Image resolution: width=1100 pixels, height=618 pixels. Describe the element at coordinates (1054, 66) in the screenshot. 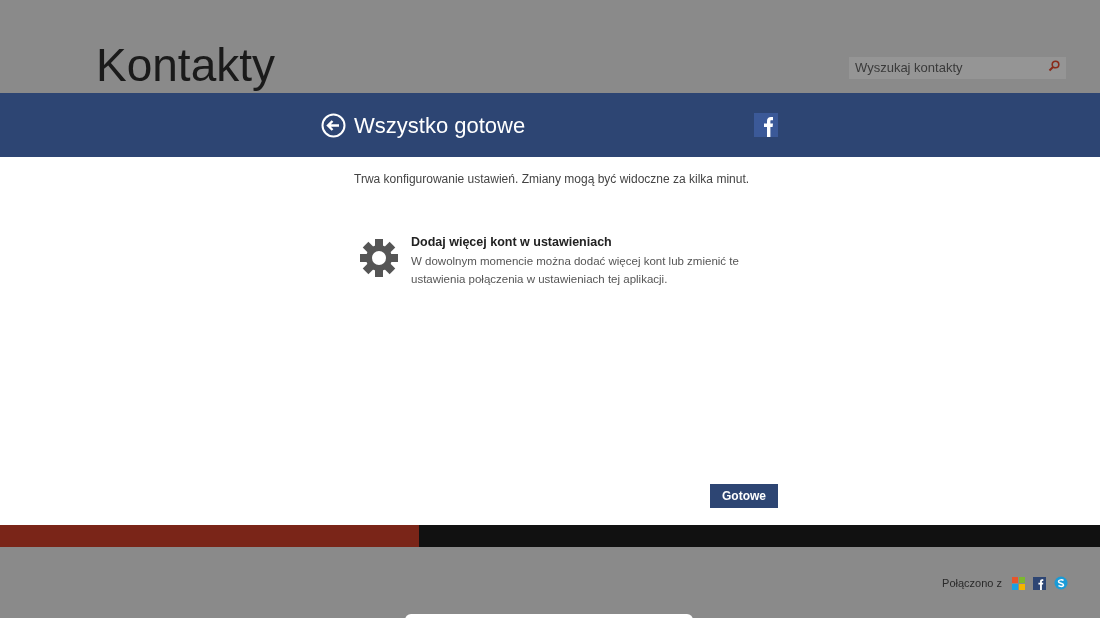

I see `search-icon` at that location.